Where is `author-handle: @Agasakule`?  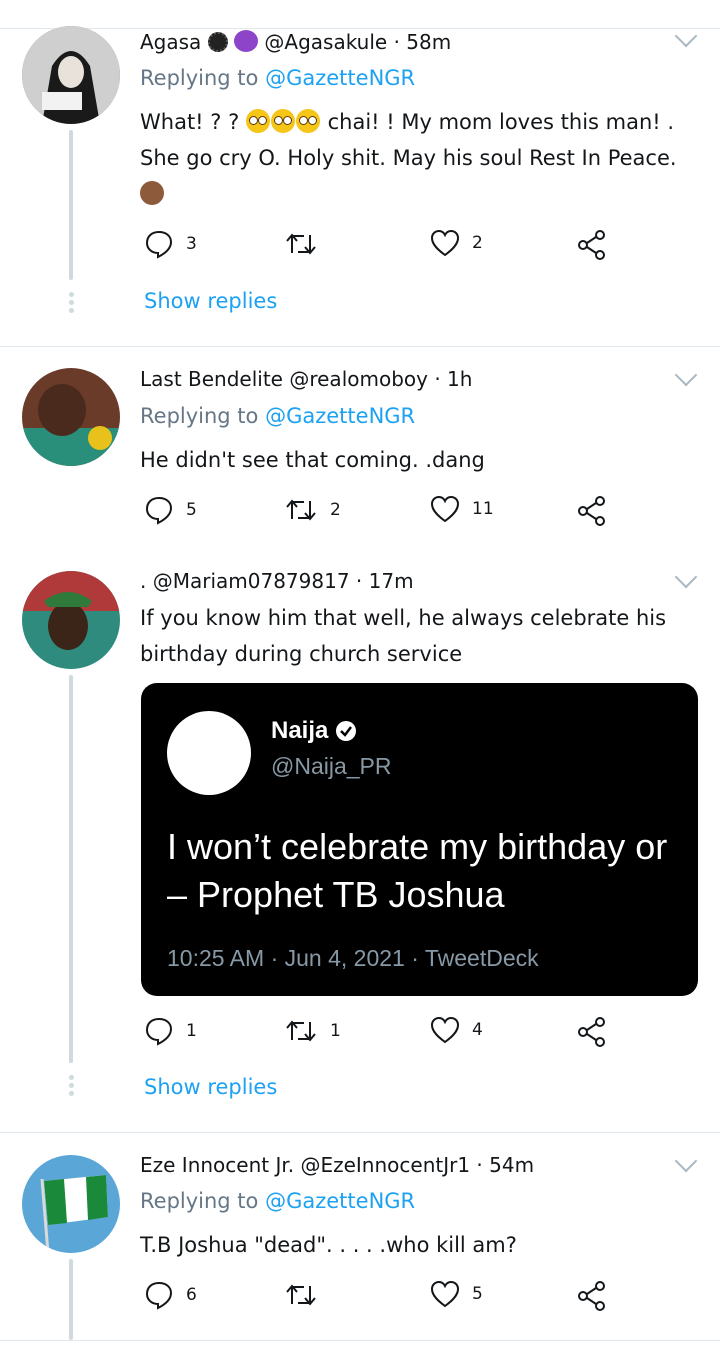 author-handle: @Agasakule is located at coordinates (325, 42).